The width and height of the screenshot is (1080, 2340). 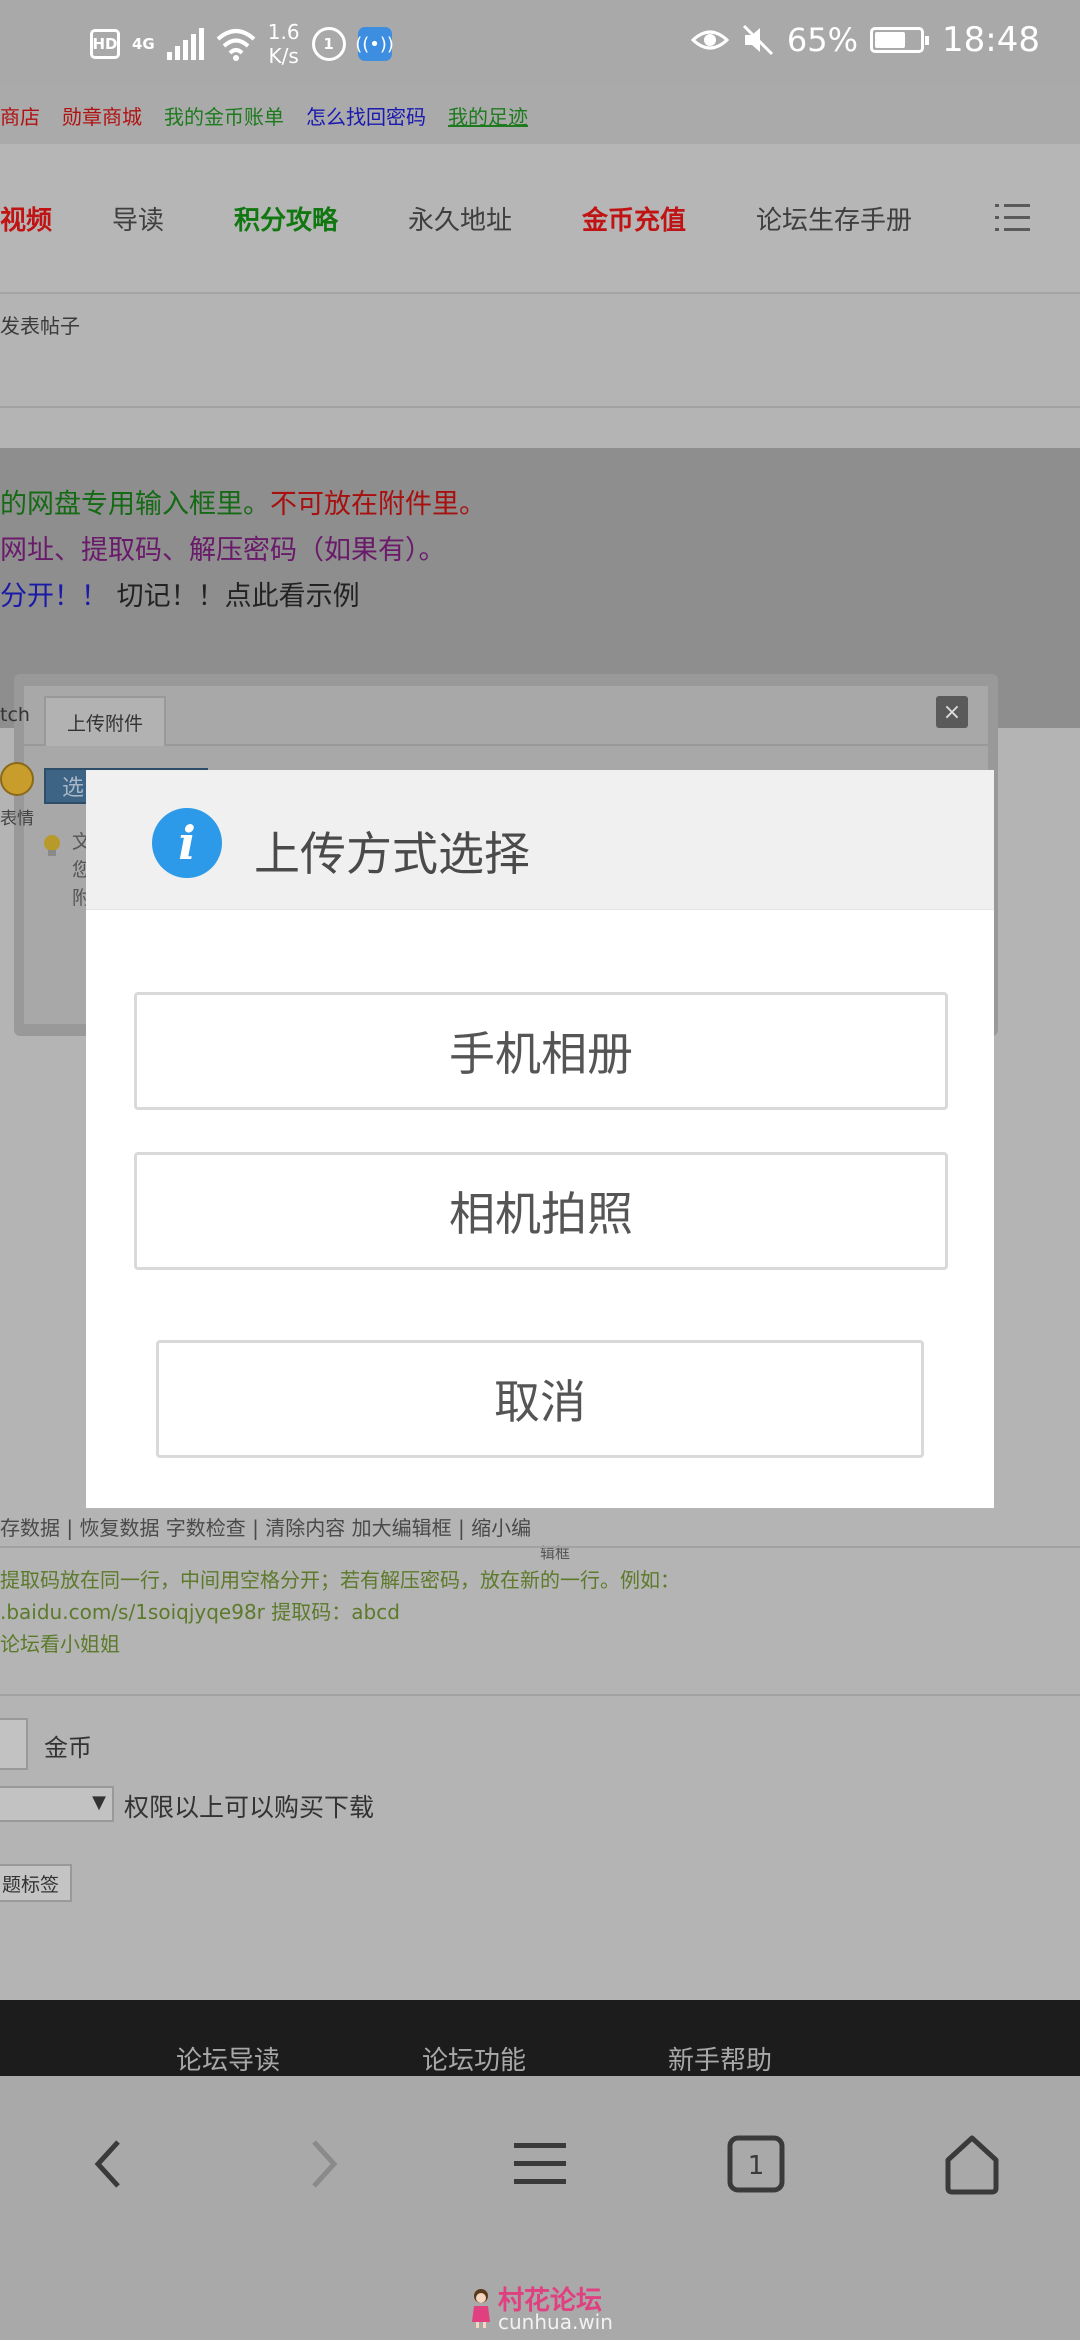 What do you see at coordinates (243, 504) in the screenshot?
I see `notice-line-1: 的网盘专用输入框里。不可放在附件里。` at bounding box center [243, 504].